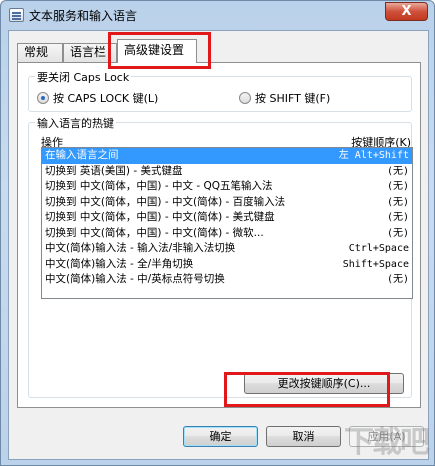 The height and width of the screenshot is (466, 435). I want to click on list-item: 中文(简体)输入法 - 全/半角切换 Shift+Space, so click(227, 265).